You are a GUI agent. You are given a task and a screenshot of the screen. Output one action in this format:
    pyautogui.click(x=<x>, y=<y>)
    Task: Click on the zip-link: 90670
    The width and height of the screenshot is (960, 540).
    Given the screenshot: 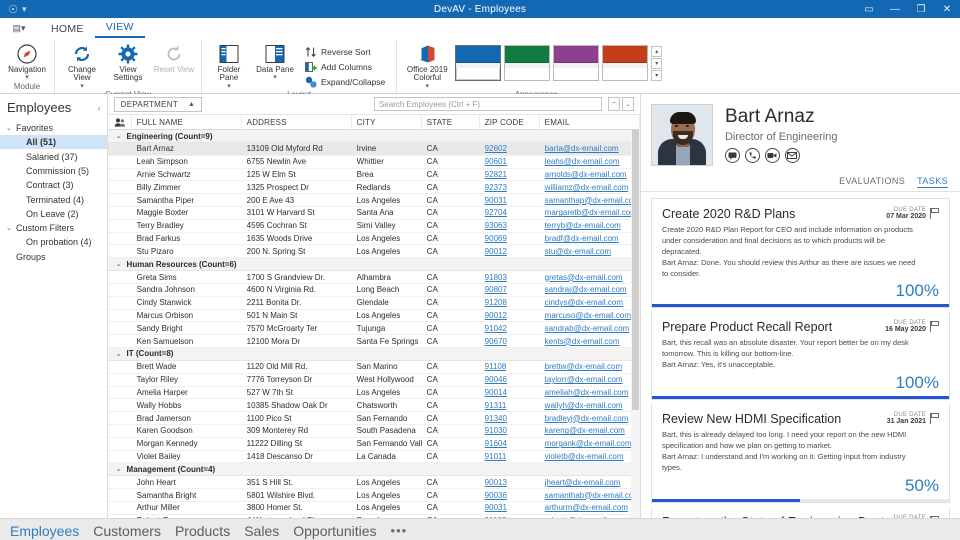 What is the action you would take?
    pyautogui.click(x=496, y=341)
    